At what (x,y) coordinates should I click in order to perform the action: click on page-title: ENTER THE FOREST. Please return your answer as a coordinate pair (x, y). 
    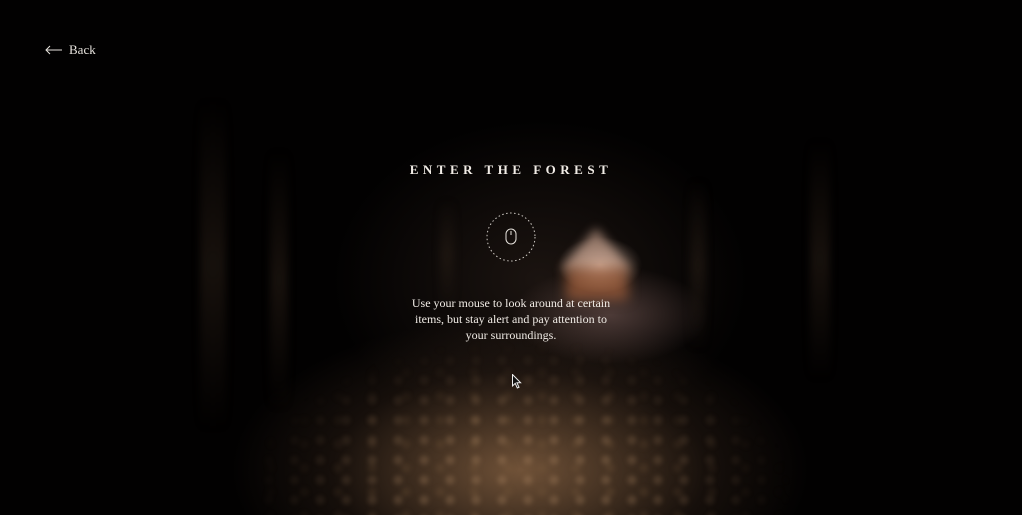
    Looking at the image, I should click on (511, 169).